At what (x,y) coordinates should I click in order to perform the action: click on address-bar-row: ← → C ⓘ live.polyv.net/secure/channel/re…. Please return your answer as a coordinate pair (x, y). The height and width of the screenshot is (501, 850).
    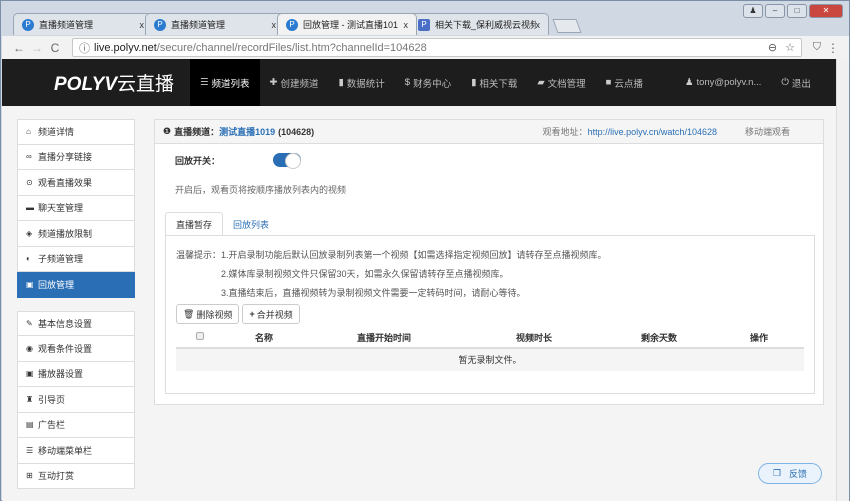
    Looking at the image, I should click on (425, 47).